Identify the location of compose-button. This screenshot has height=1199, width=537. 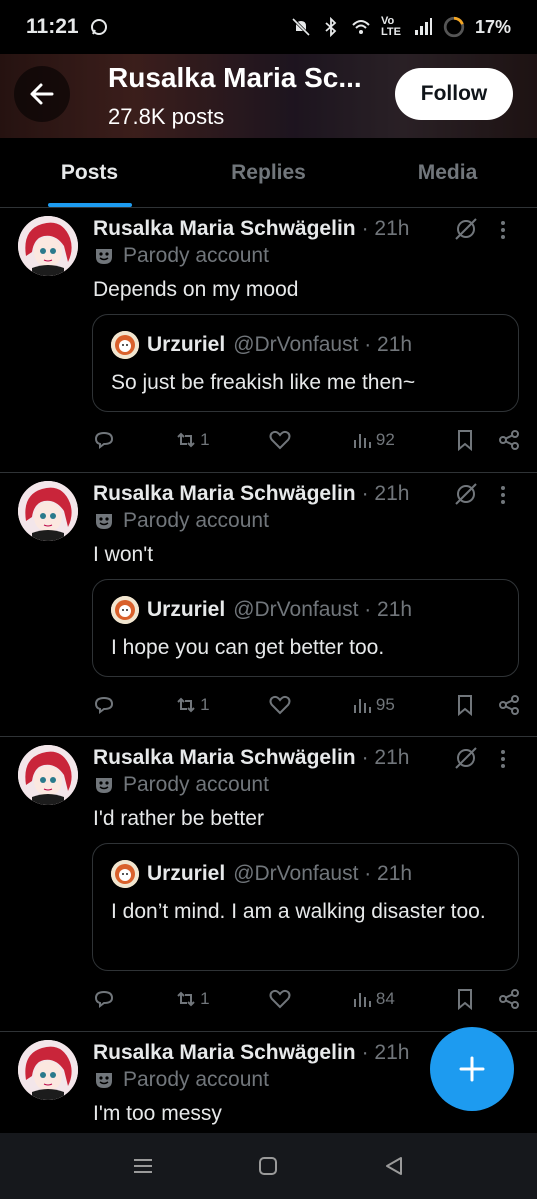
(472, 1069).